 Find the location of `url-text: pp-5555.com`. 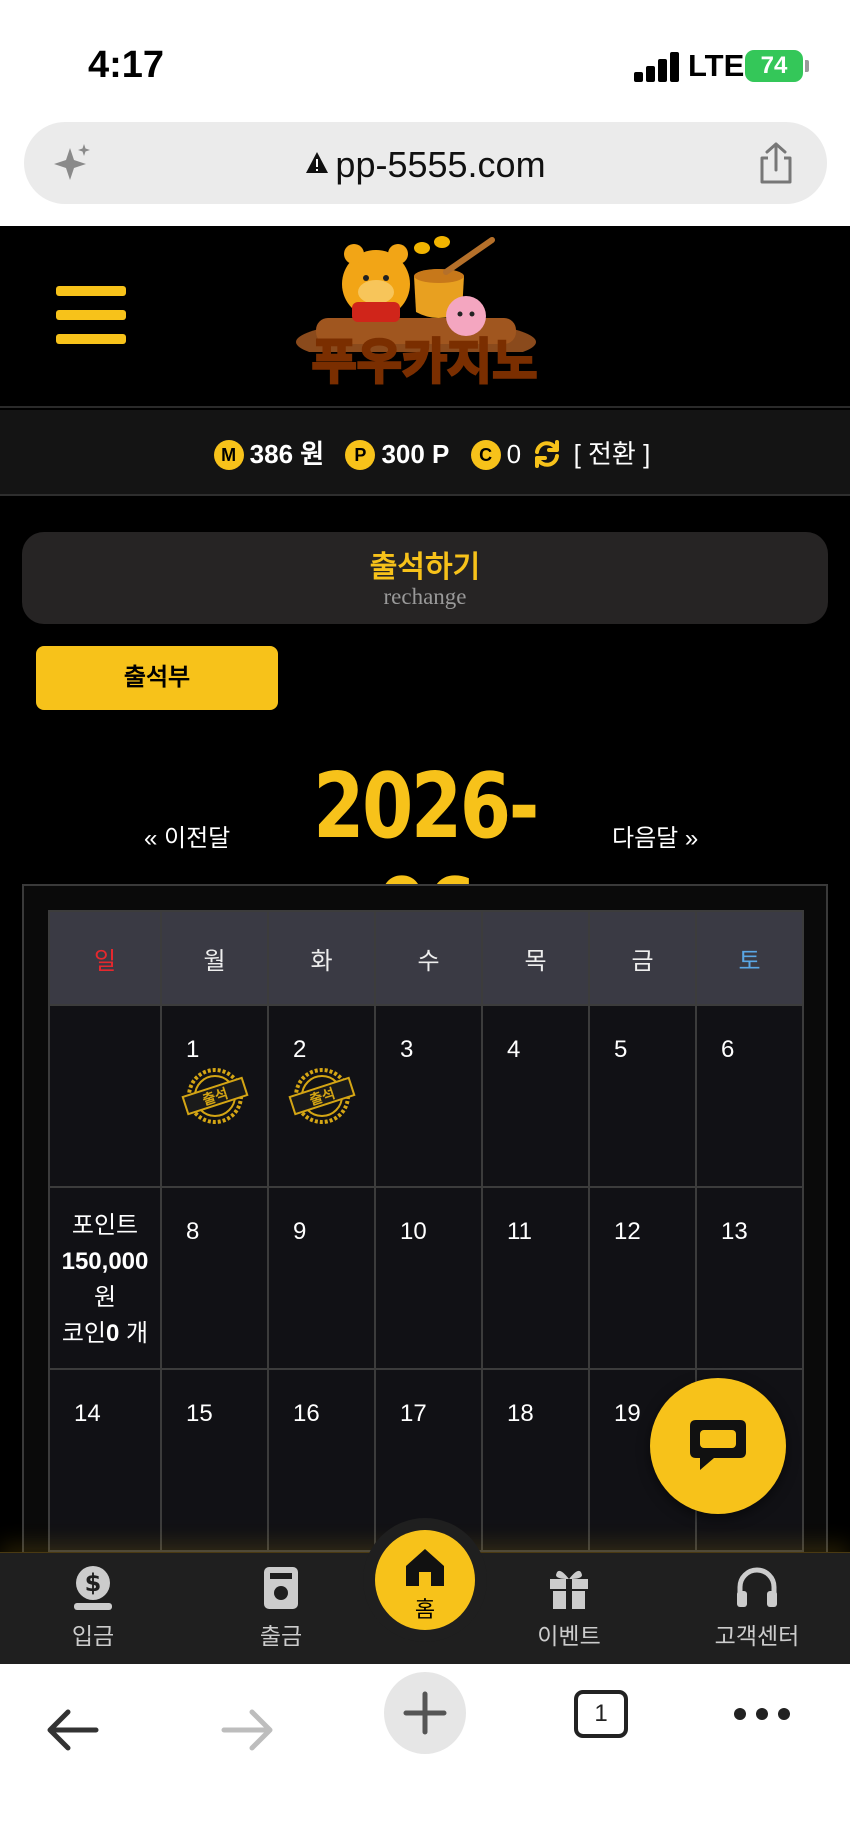

url-text: pp-5555.com is located at coordinates (425, 165).